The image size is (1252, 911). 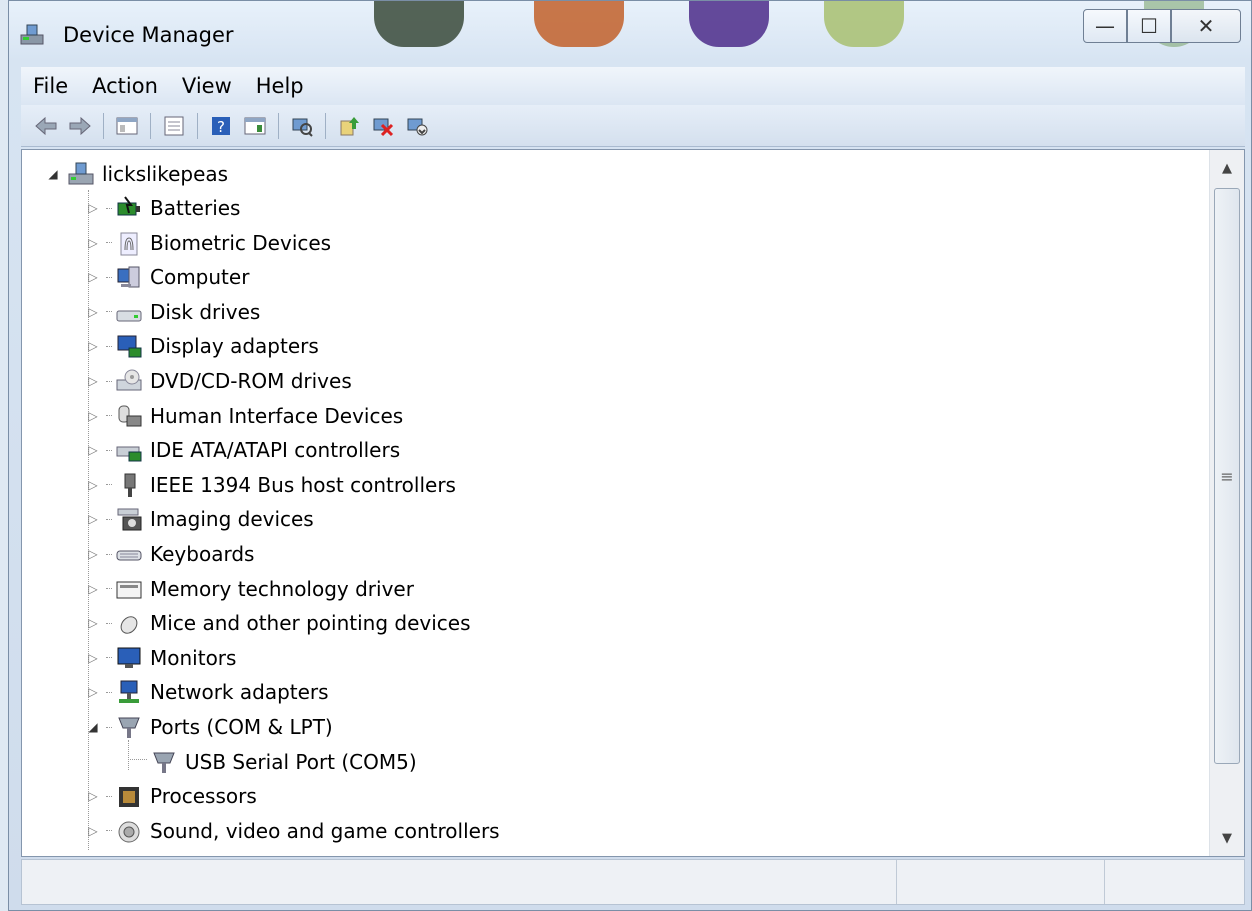 What do you see at coordinates (1227, 838) in the screenshot?
I see `scroll-down-button: ▼` at bounding box center [1227, 838].